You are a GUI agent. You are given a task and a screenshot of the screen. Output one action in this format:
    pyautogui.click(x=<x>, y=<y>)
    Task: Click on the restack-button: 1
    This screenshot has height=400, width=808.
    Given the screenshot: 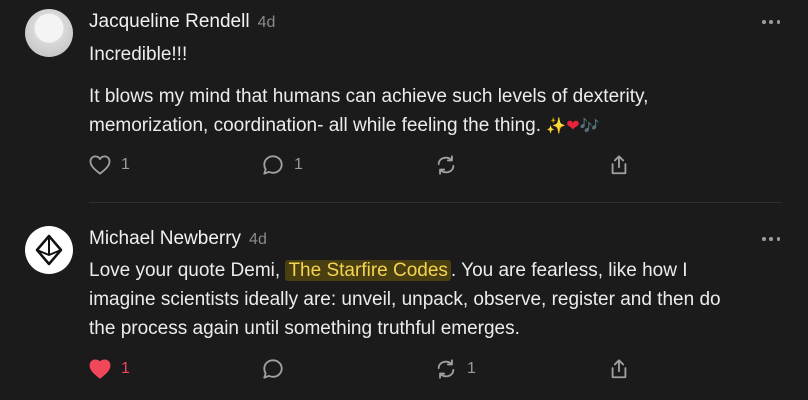 What is the action you would take?
    pyautogui.click(x=455, y=369)
    